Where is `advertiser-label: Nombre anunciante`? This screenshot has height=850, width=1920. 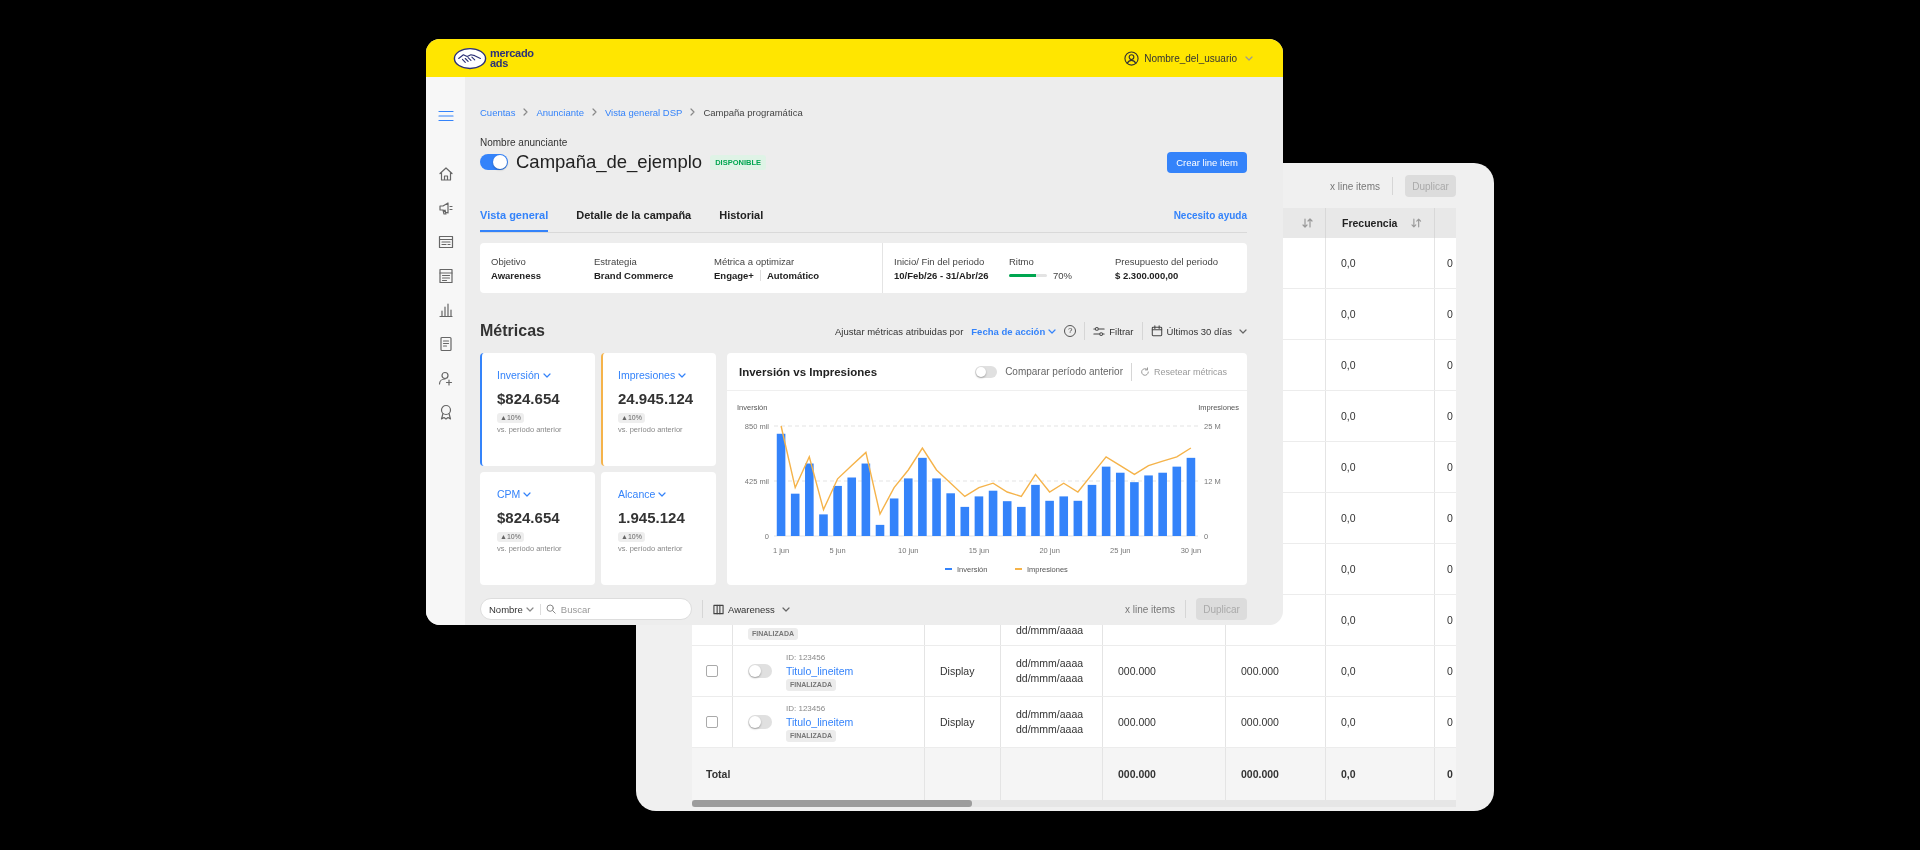
advertiser-label: Nombre anunciante is located at coordinates (524, 143).